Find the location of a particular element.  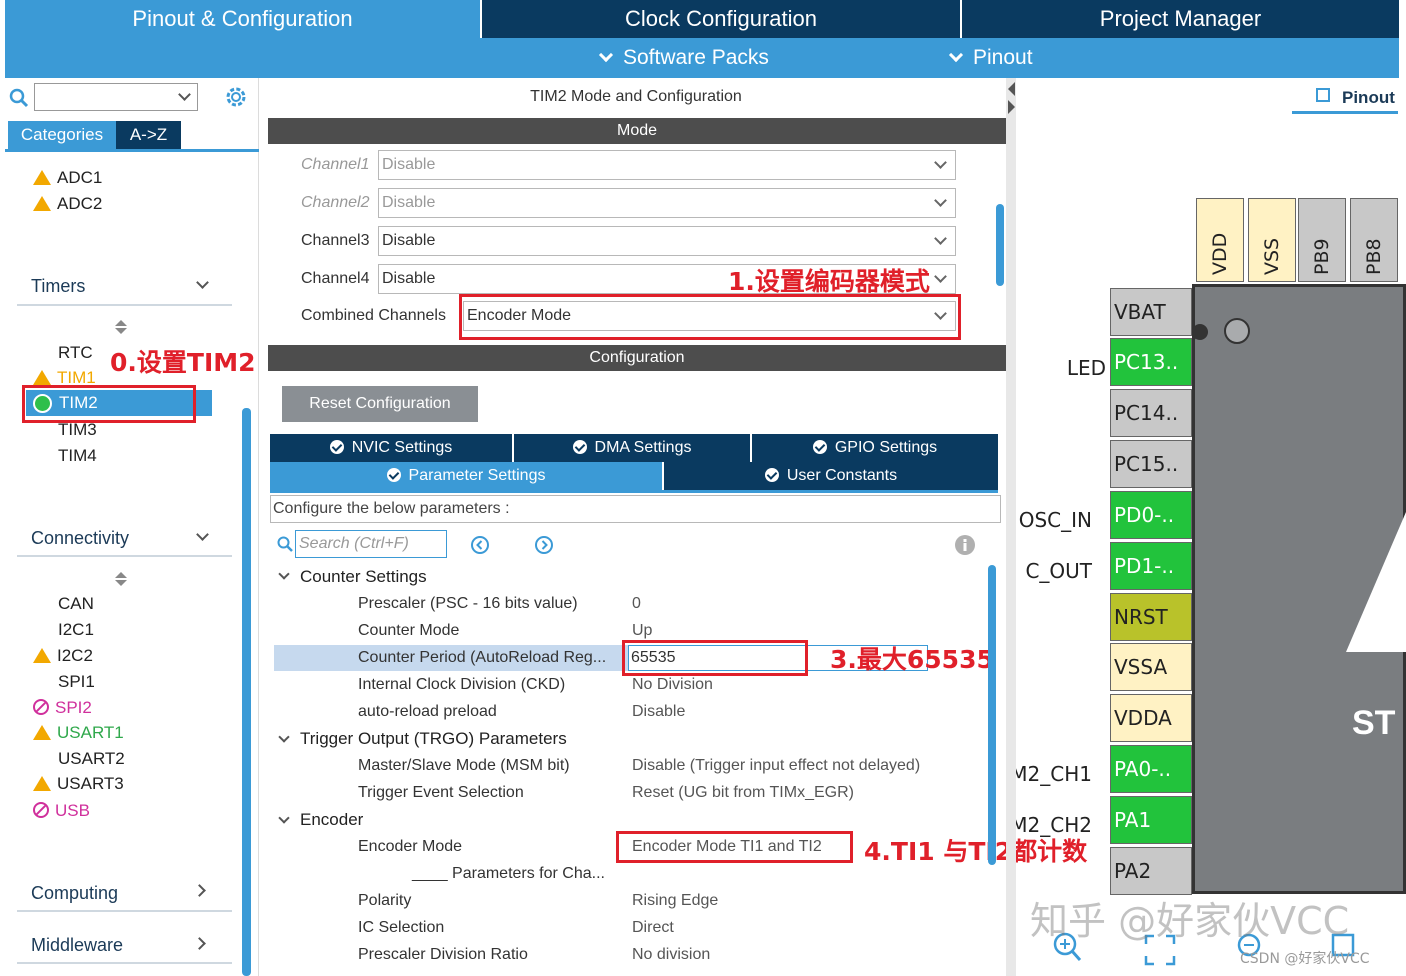

panel-splitter is located at coordinates (1011, 527).